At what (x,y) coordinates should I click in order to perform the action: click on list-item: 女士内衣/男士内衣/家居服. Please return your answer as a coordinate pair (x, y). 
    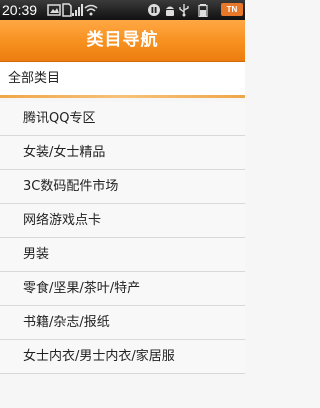
    Looking at the image, I should click on (122, 357).